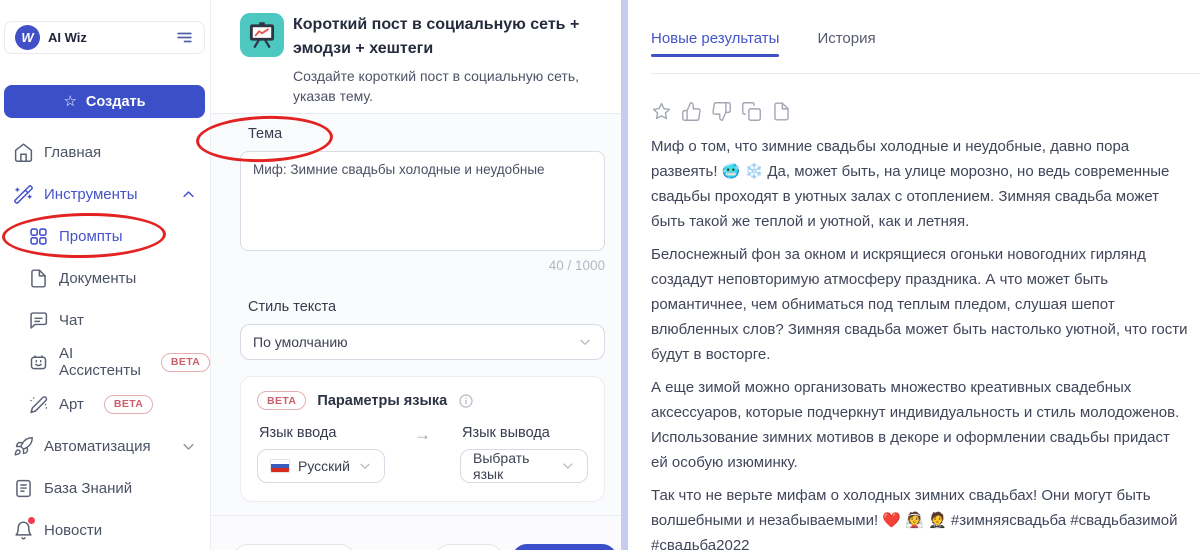 This screenshot has height=550, width=1200. I want to click on input-language-select: Русский, so click(321, 466).